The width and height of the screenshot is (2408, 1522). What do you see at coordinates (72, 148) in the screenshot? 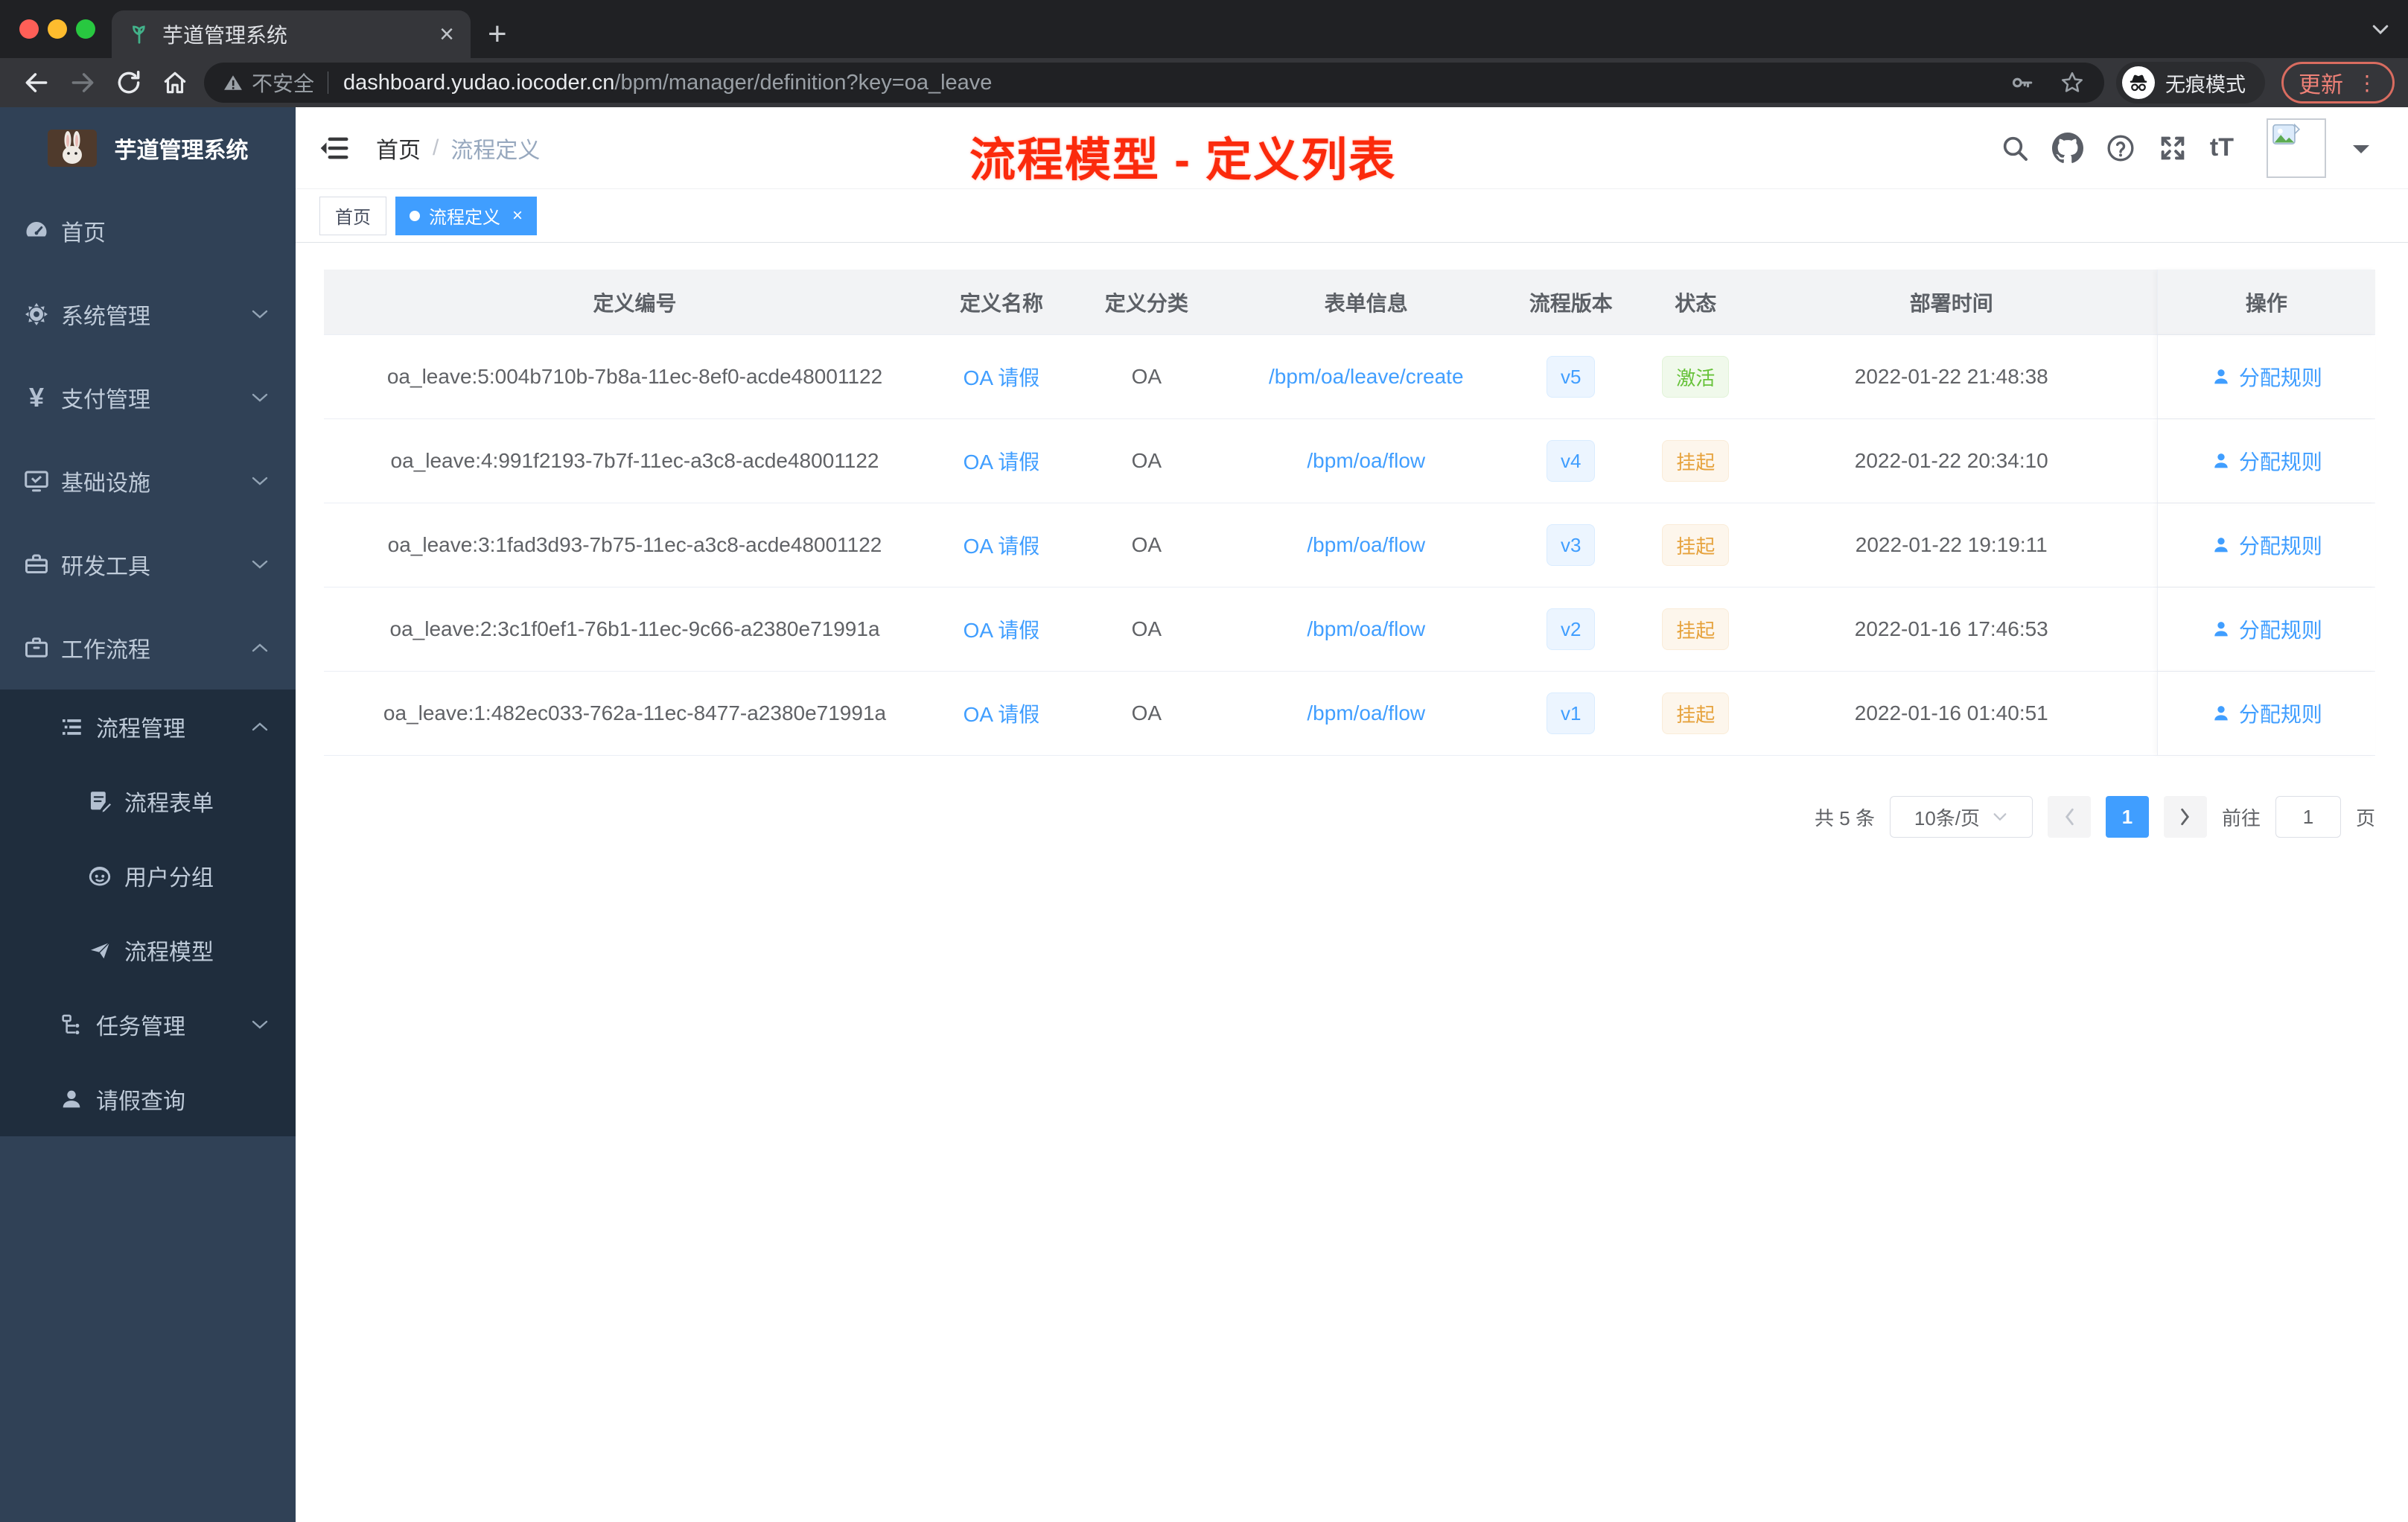
I see `logo-avatar` at bounding box center [72, 148].